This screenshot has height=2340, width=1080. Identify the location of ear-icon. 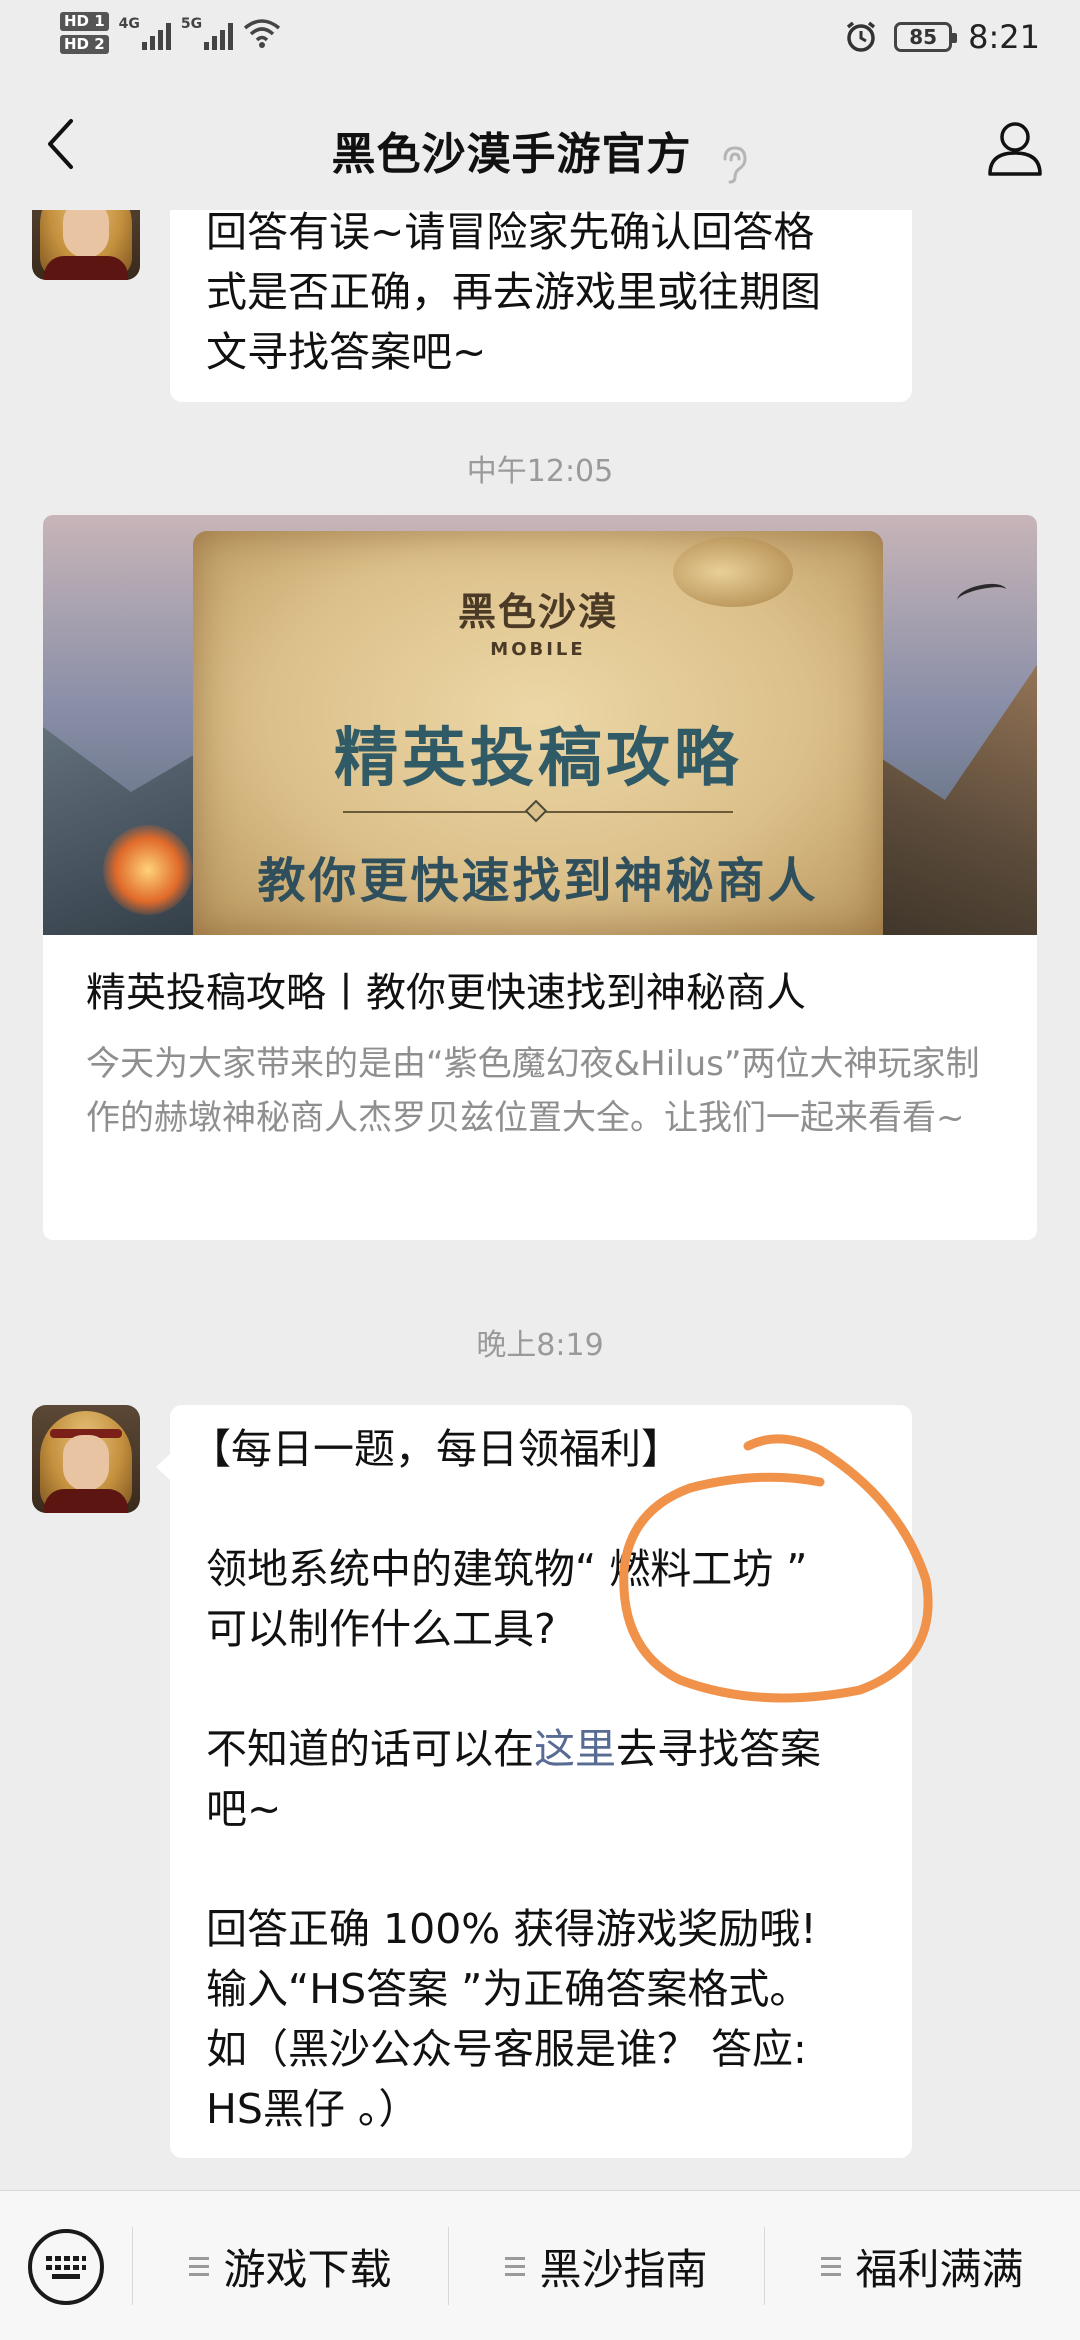
(735, 164).